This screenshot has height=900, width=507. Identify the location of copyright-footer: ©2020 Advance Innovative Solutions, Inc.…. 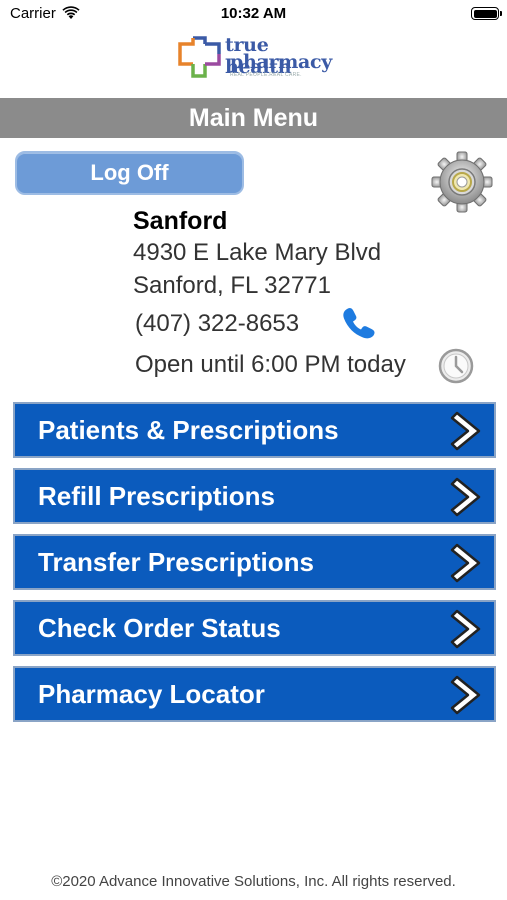
(253, 881).